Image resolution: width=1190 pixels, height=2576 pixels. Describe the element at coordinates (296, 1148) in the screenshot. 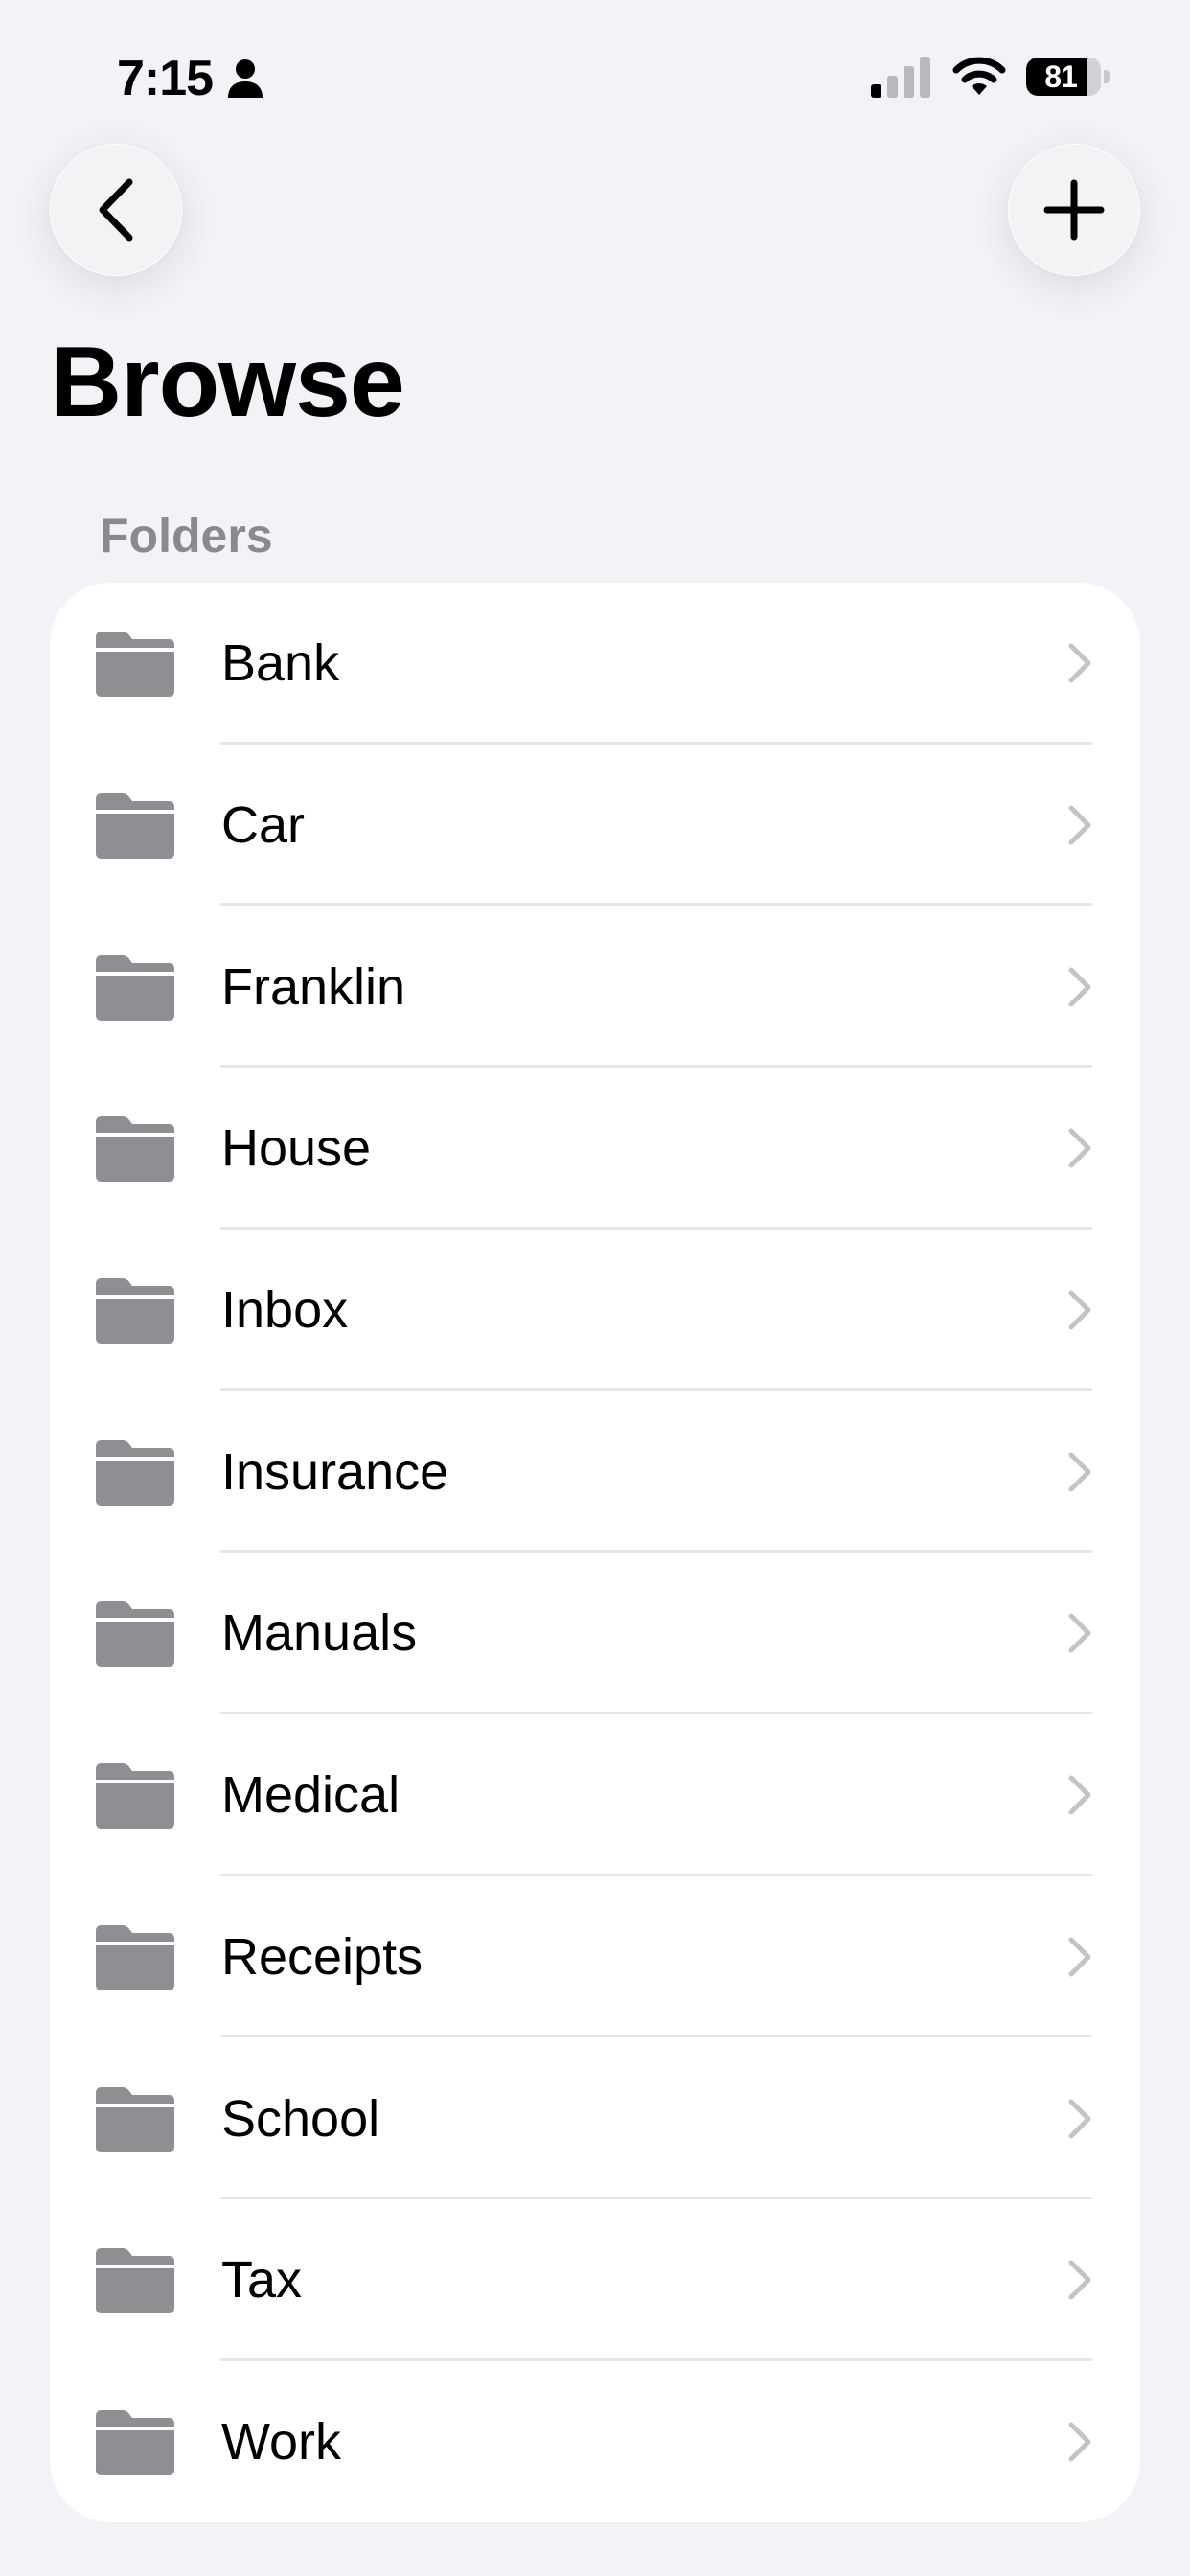

I see `folder-label: House` at that location.